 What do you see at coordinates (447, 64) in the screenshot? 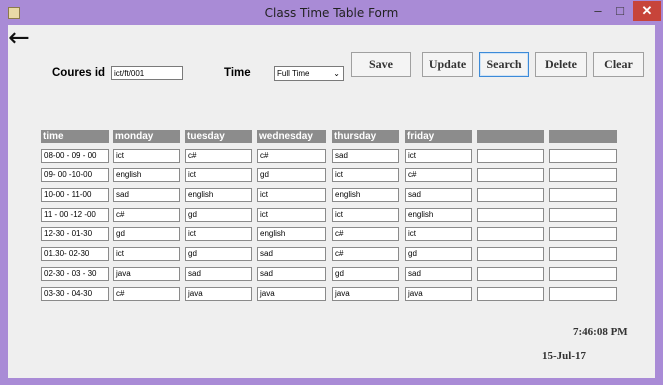
I see `update-button: Update` at bounding box center [447, 64].